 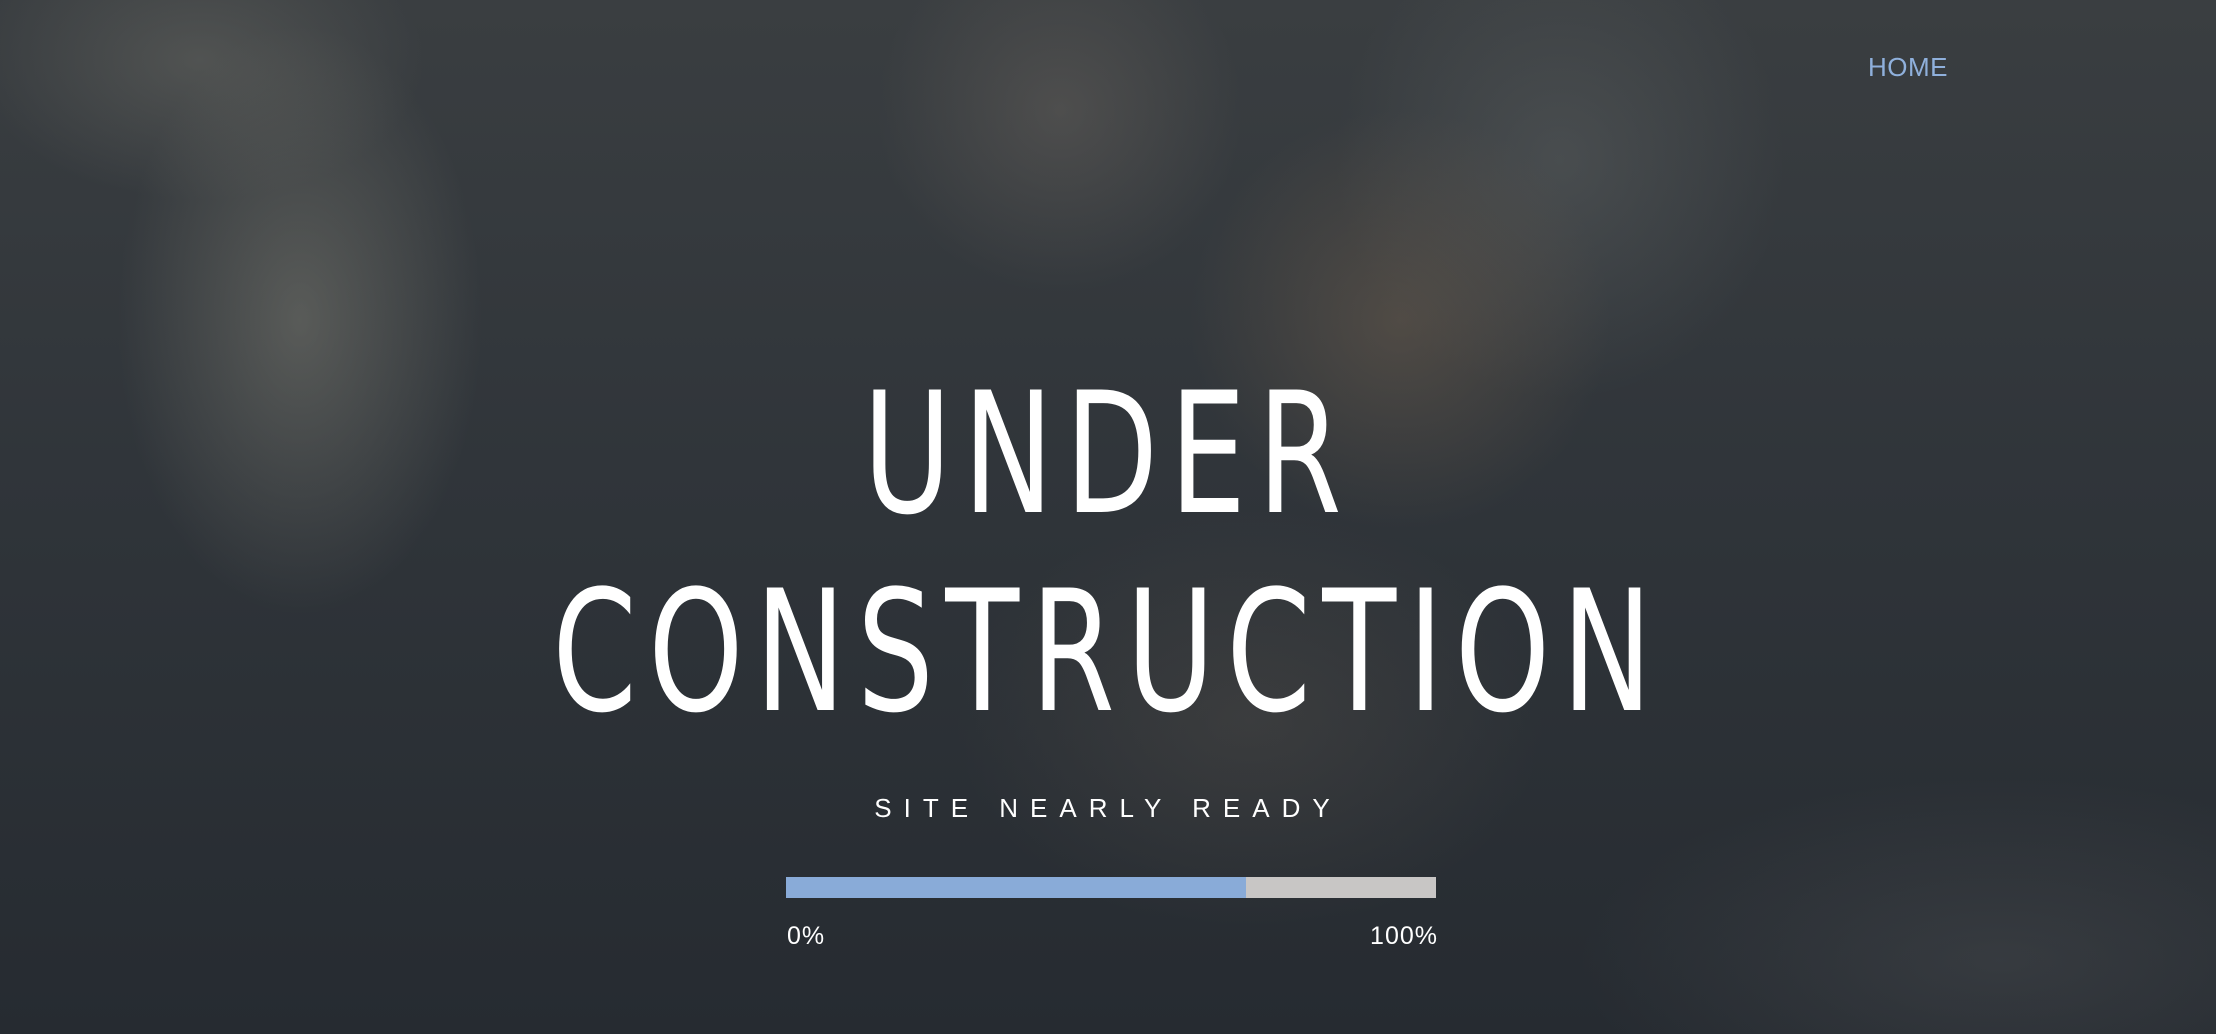 What do you see at coordinates (1404, 936) in the screenshot?
I see `progress-max-label: 100%` at bounding box center [1404, 936].